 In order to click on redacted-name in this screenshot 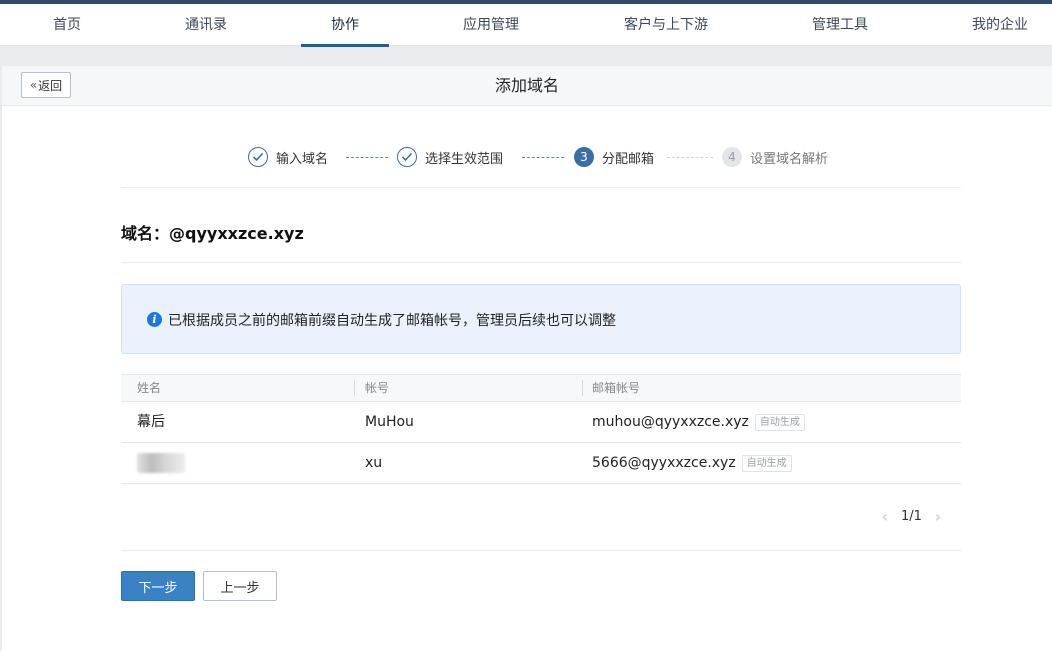, I will do `click(161, 463)`.